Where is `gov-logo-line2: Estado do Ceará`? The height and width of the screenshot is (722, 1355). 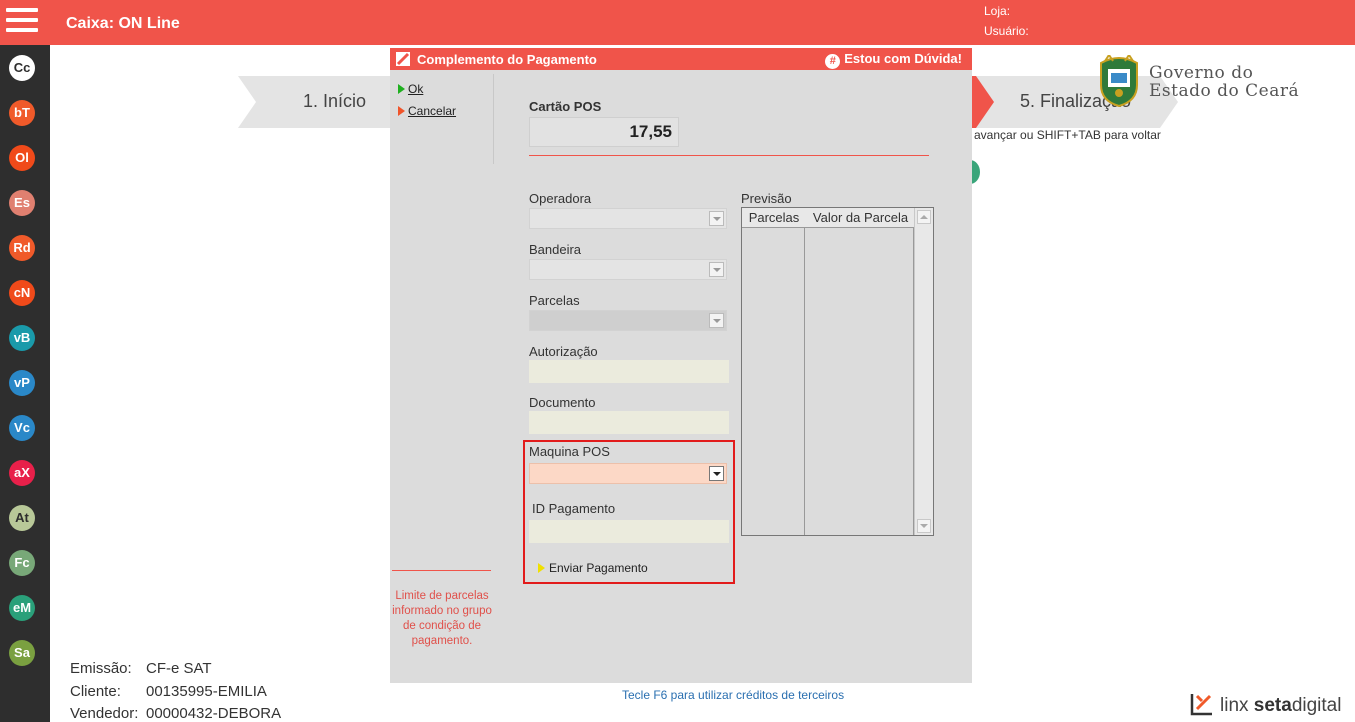
gov-logo-line2: Estado do Ceará is located at coordinates (1224, 91).